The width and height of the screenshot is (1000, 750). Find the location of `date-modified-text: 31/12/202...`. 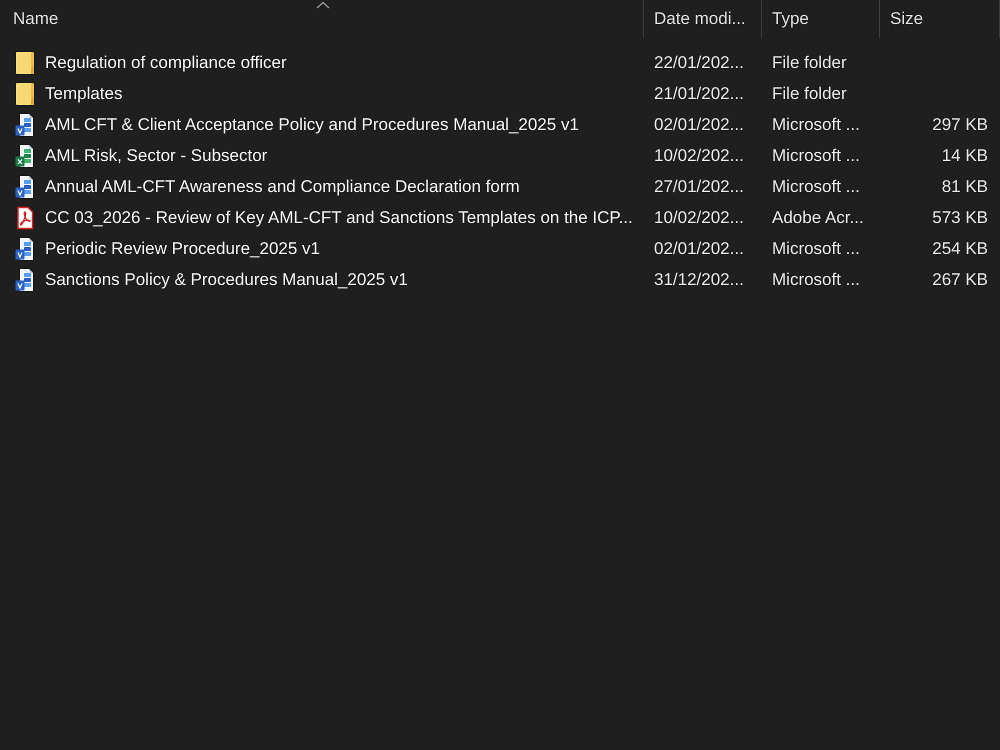

date-modified-text: 31/12/202... is located at coordinates (699, 280).